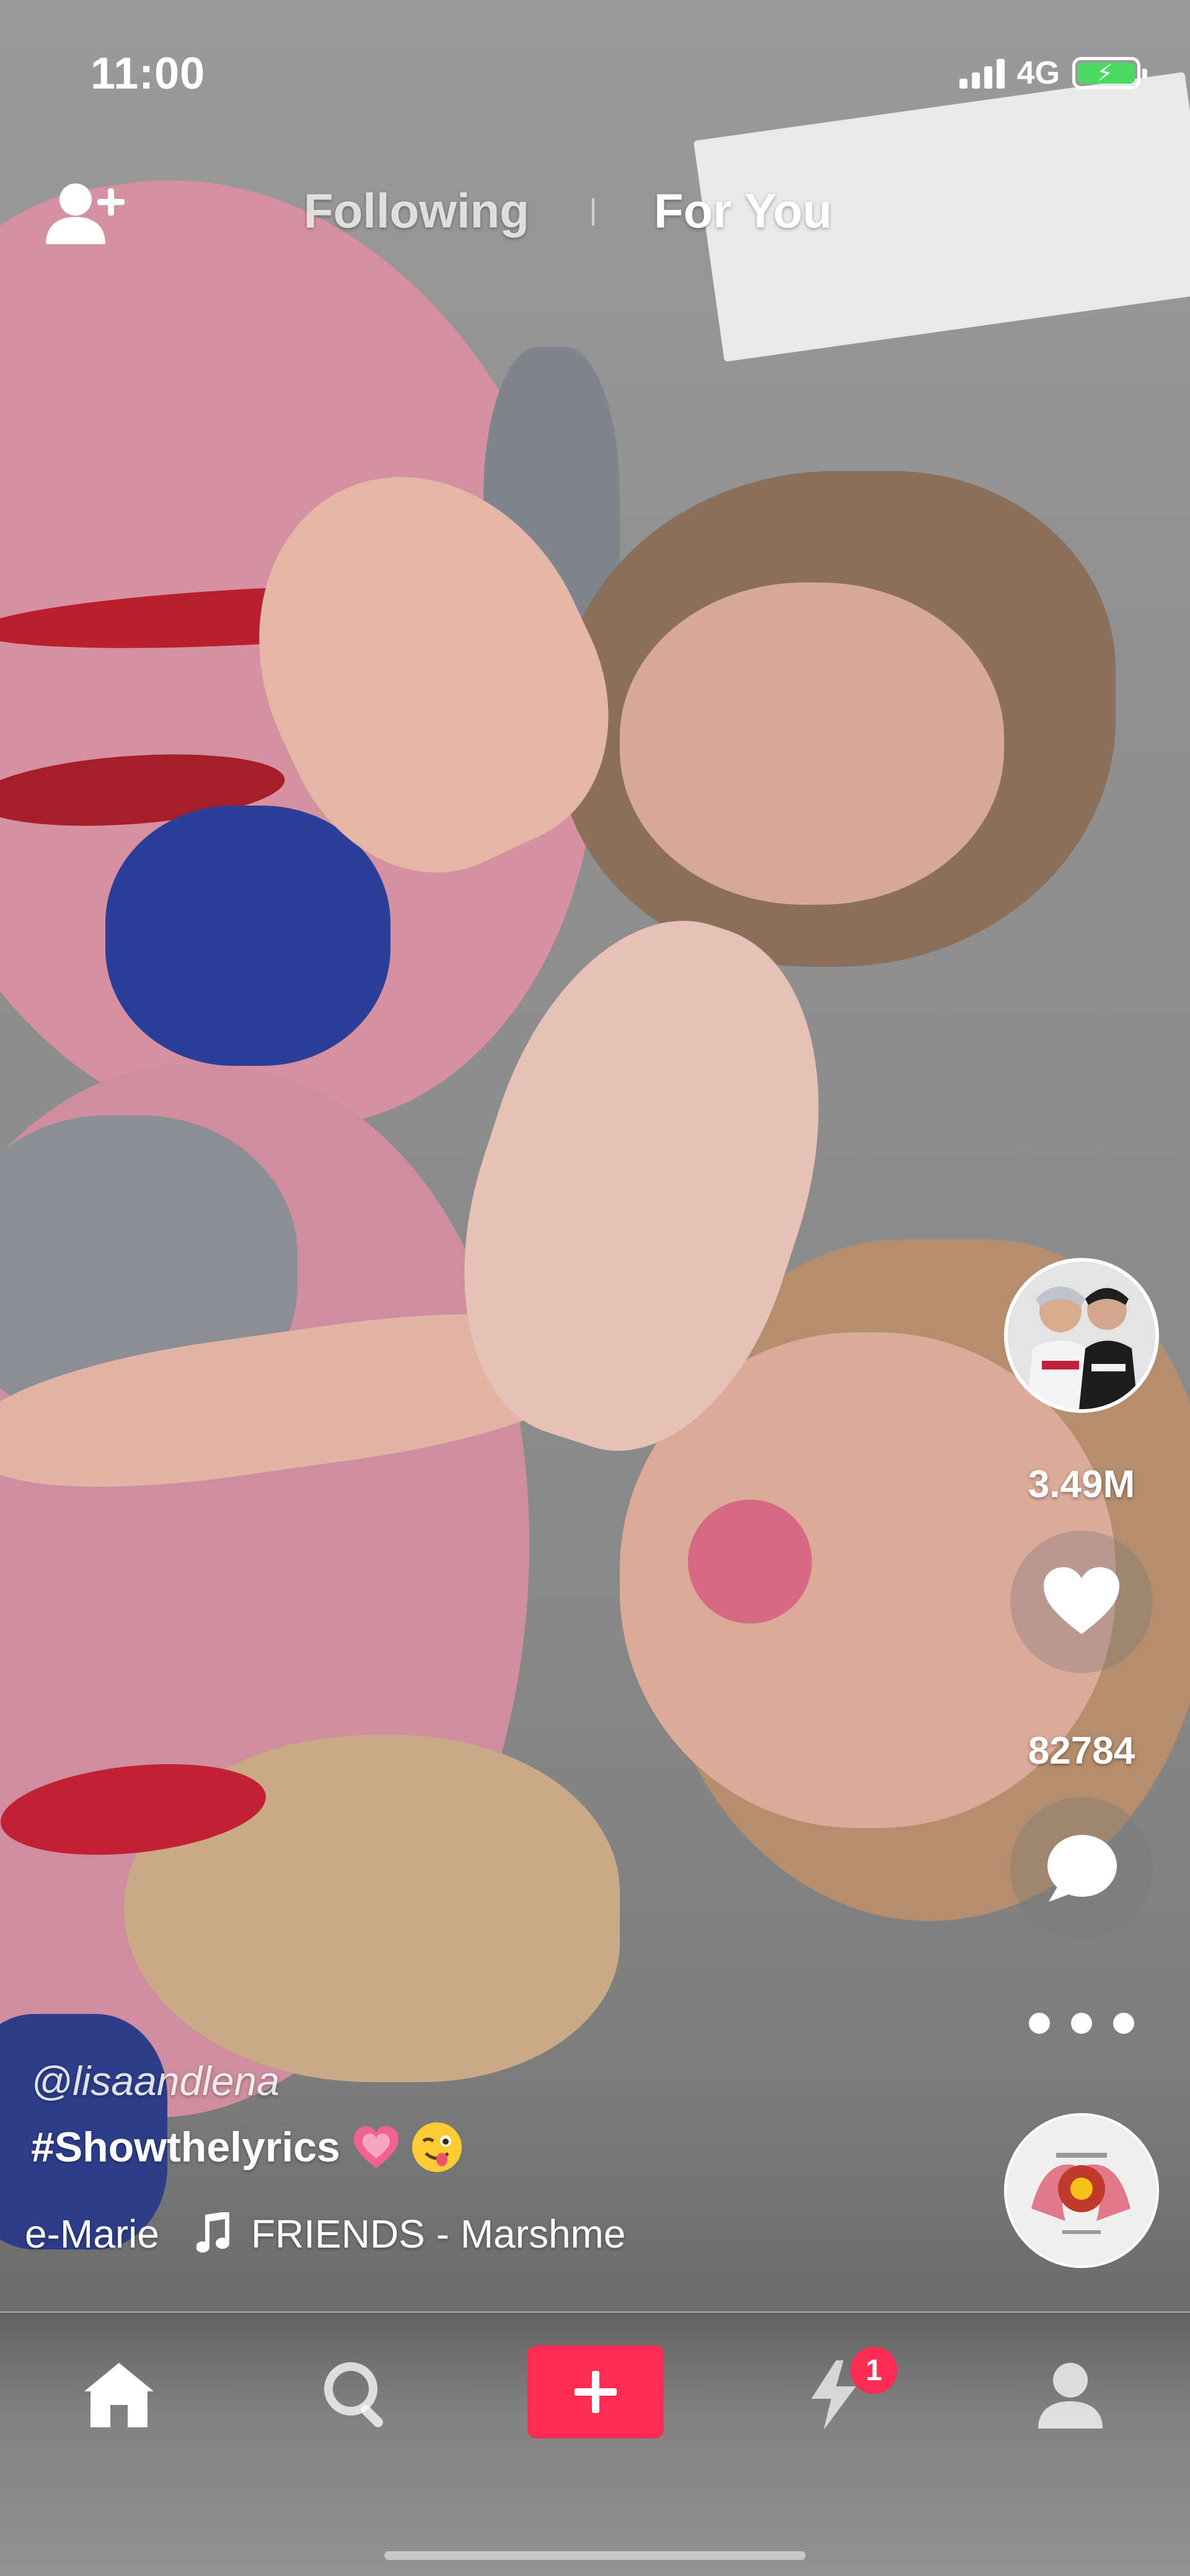 The height and width of the screenshot is (2576, 1190). What do you see at coordinates (92, 2234) in the screenshot?
I see `music-artist-fragment: e-Marie` at bounding box center [92, 2234].